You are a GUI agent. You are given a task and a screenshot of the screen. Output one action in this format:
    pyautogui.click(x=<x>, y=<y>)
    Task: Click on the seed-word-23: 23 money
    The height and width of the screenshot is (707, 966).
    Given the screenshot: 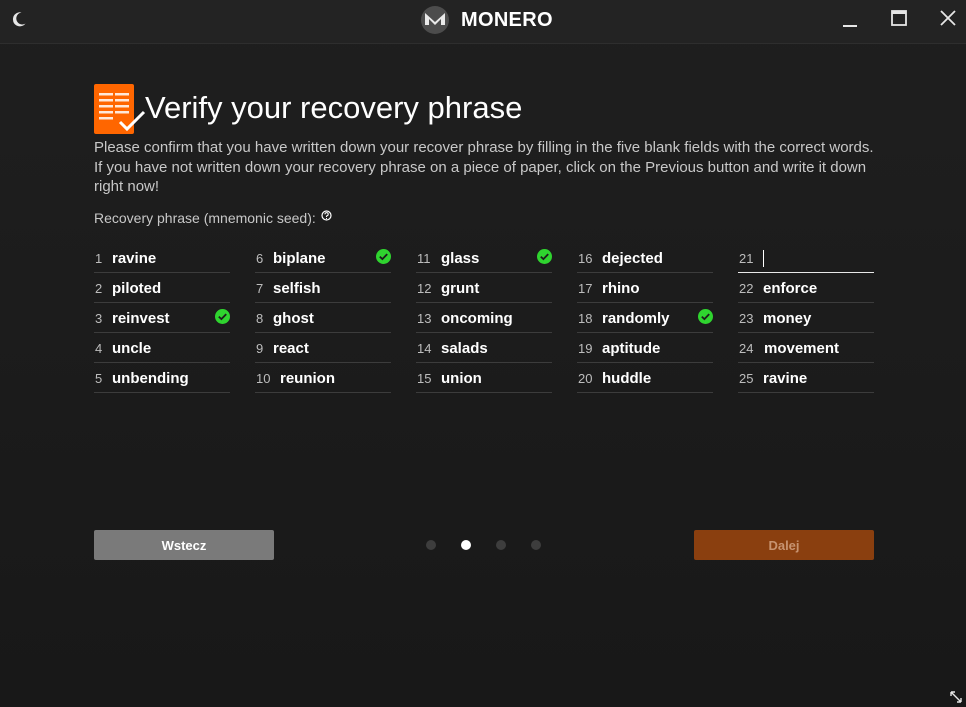 What is the action you would take?
    pyautogui.click(x=806, y=318)
    